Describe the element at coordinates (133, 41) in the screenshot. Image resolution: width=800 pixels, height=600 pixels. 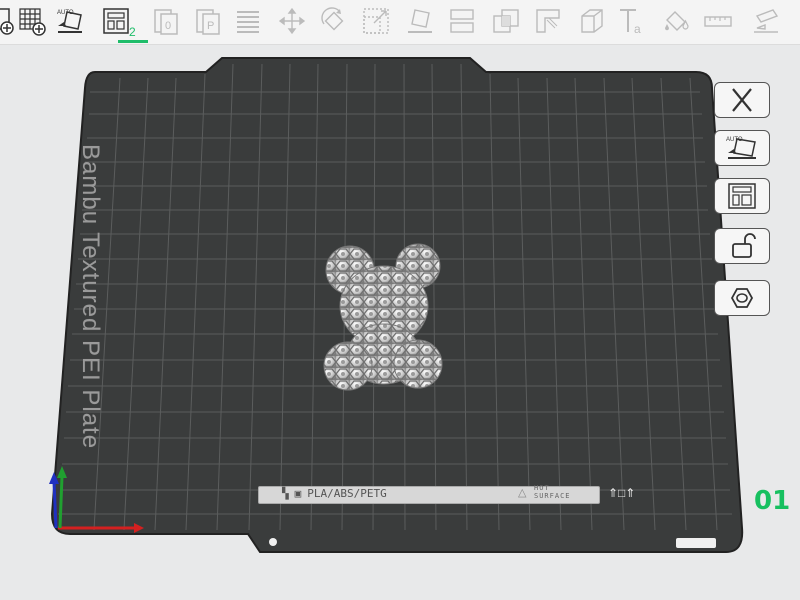
I see `arrange-active-indicator` at that location.